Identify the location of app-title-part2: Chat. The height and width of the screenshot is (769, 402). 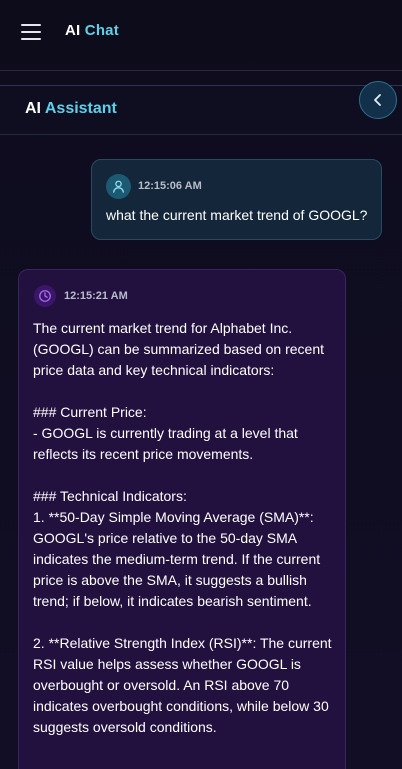
(101, 30).